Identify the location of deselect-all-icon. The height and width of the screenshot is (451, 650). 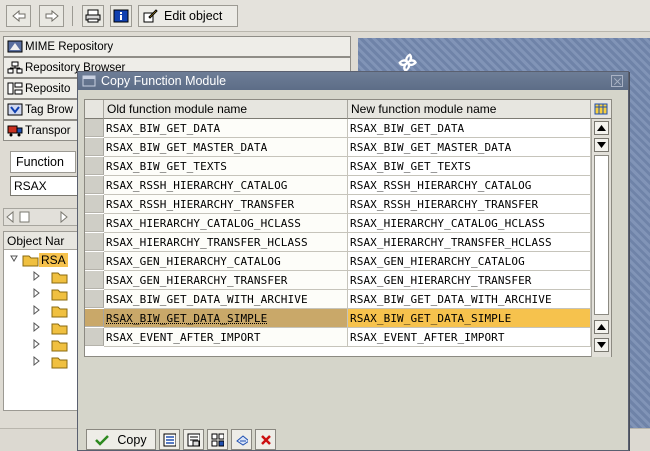
(193, 439).